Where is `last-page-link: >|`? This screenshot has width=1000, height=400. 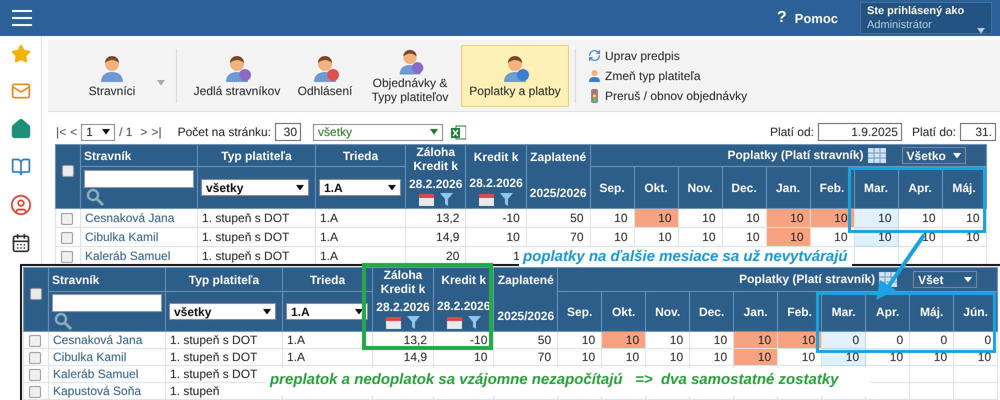 last-page-link: >| is located at coordinates (157, 132).